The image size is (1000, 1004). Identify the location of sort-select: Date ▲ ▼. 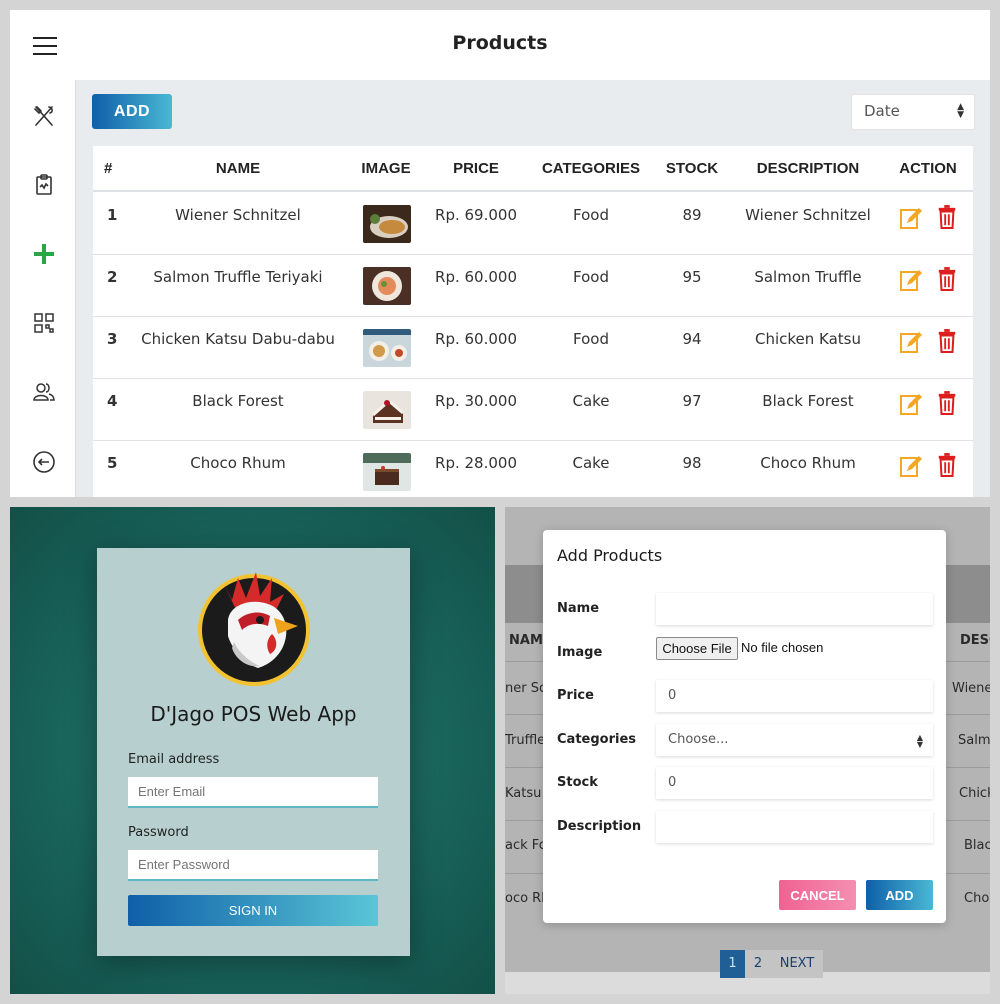
(913, 112).